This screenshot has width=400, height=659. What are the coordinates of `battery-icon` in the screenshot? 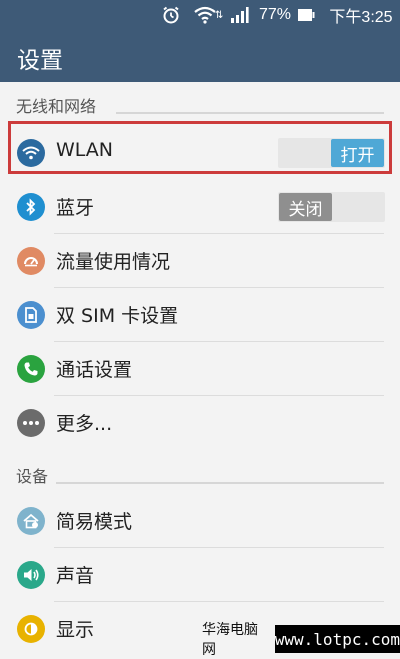 It's located at (306, 15).